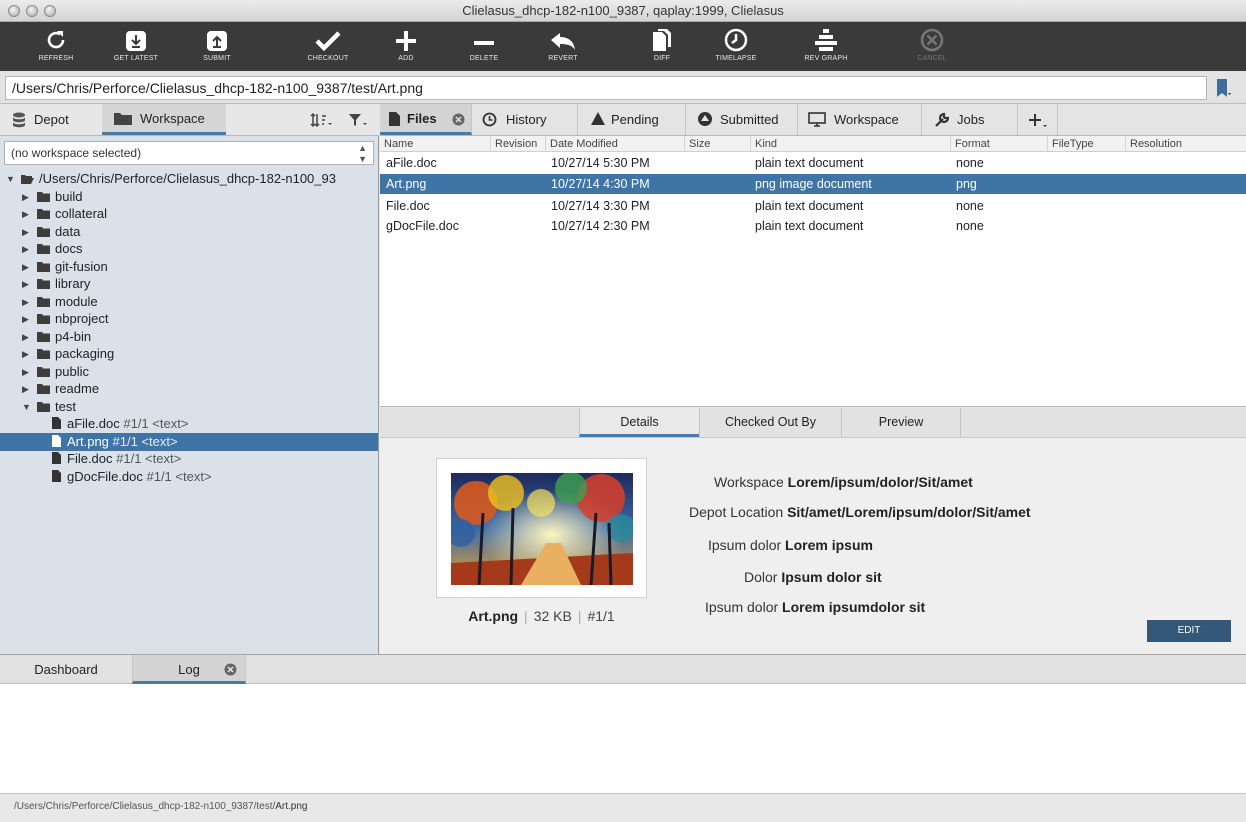 The width and height of the screenshot is (1246, 822). What do you see at coordinates (1038, 119) in the screenshot?
I see `add-tab-button` at bounding box center [1038, 119].